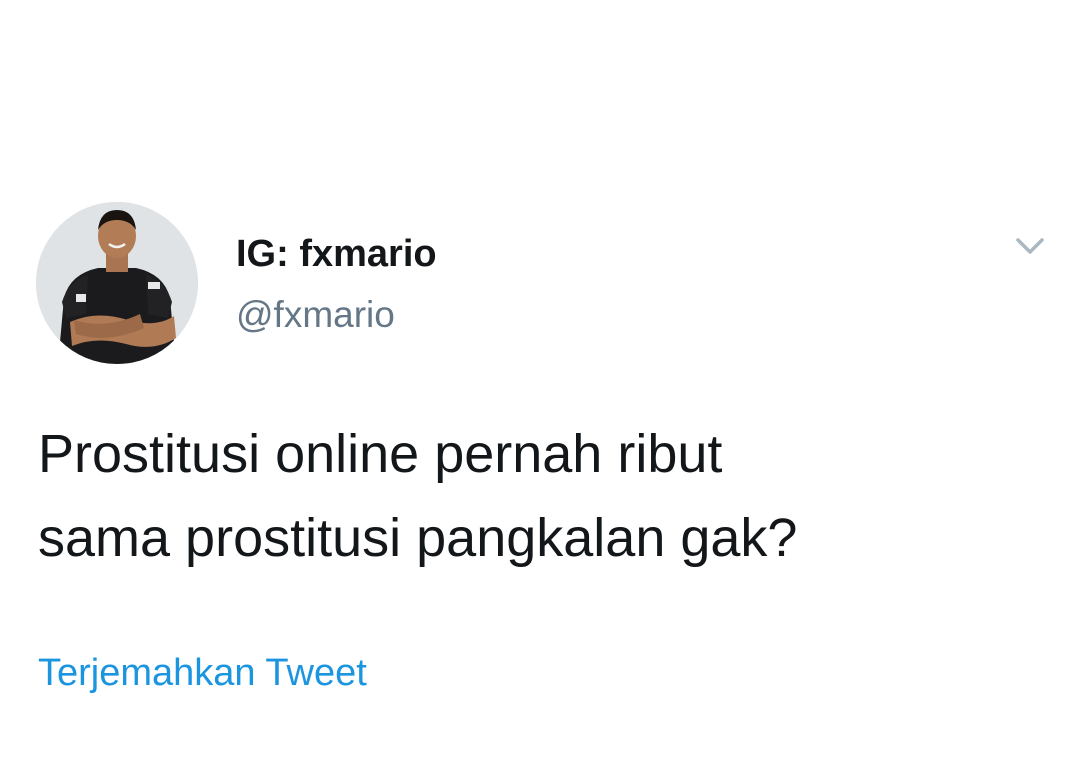 Image resolution: width=1080 pixels, height=773 pixels. I want to click on tweet-text-line: Prostitusi online pernah ribut, so click(380, 454).